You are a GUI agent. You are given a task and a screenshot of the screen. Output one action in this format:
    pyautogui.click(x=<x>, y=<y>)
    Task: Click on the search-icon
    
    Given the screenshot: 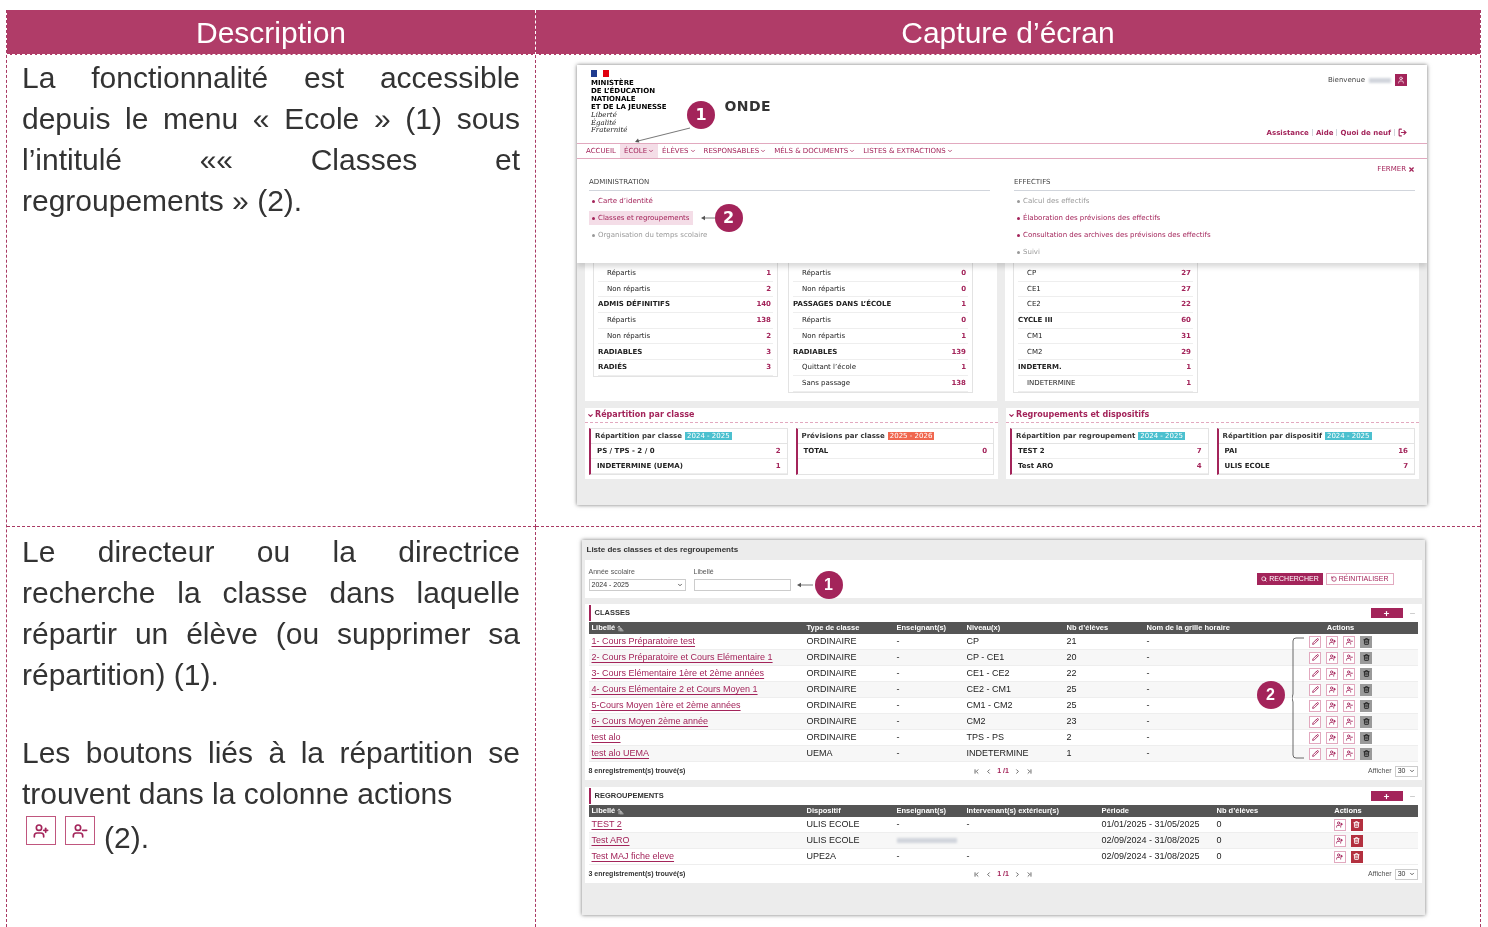 What is the action you would take?
    pyautogui.click(x=1264, y=579)
    